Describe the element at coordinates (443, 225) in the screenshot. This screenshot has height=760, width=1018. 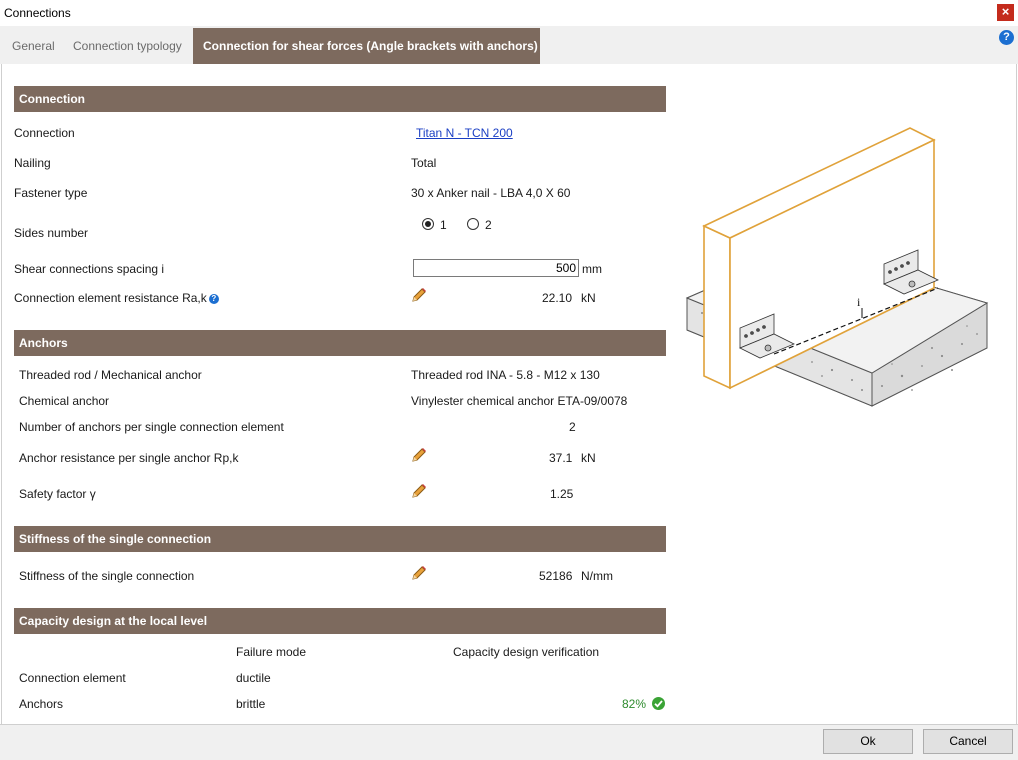
I see `sides-option-1-label: 1` at that location.